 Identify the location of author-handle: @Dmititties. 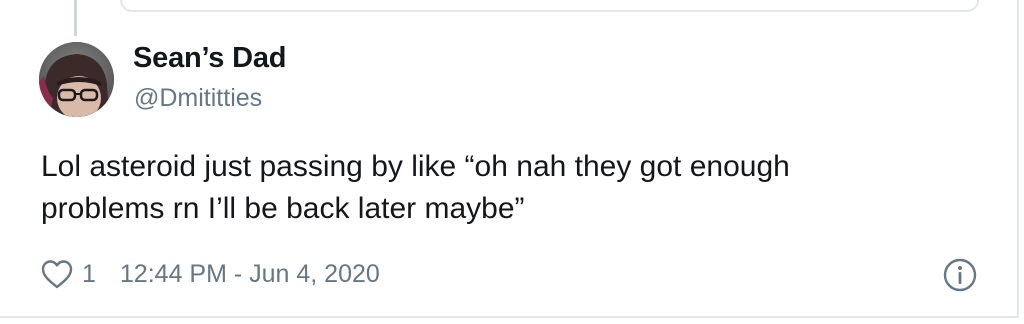
(198, 98).